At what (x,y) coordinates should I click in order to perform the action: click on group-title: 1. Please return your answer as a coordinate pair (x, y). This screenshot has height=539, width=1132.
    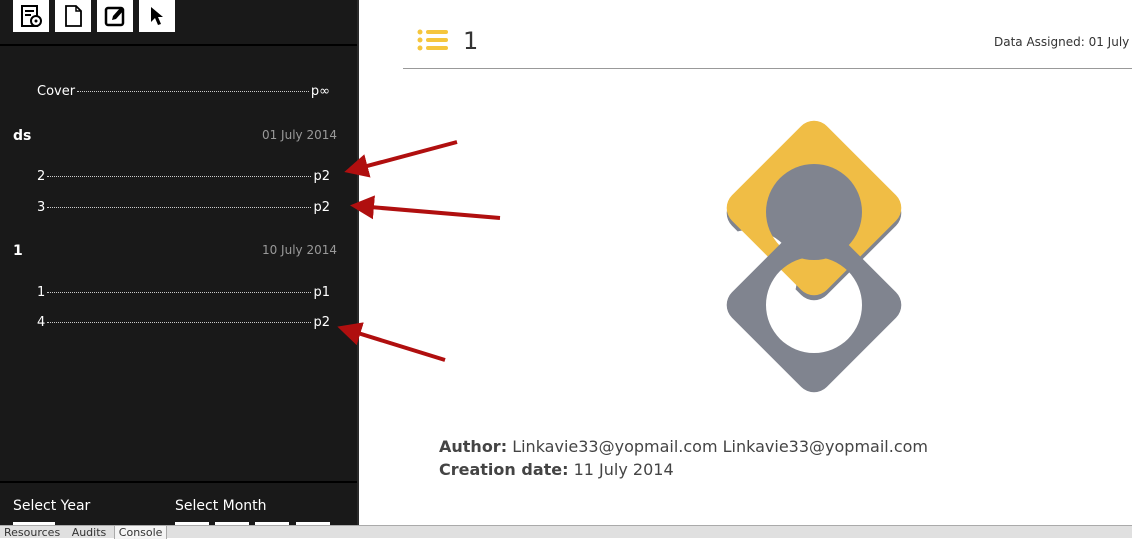
    Looking at the image, I should click on (18, 251).